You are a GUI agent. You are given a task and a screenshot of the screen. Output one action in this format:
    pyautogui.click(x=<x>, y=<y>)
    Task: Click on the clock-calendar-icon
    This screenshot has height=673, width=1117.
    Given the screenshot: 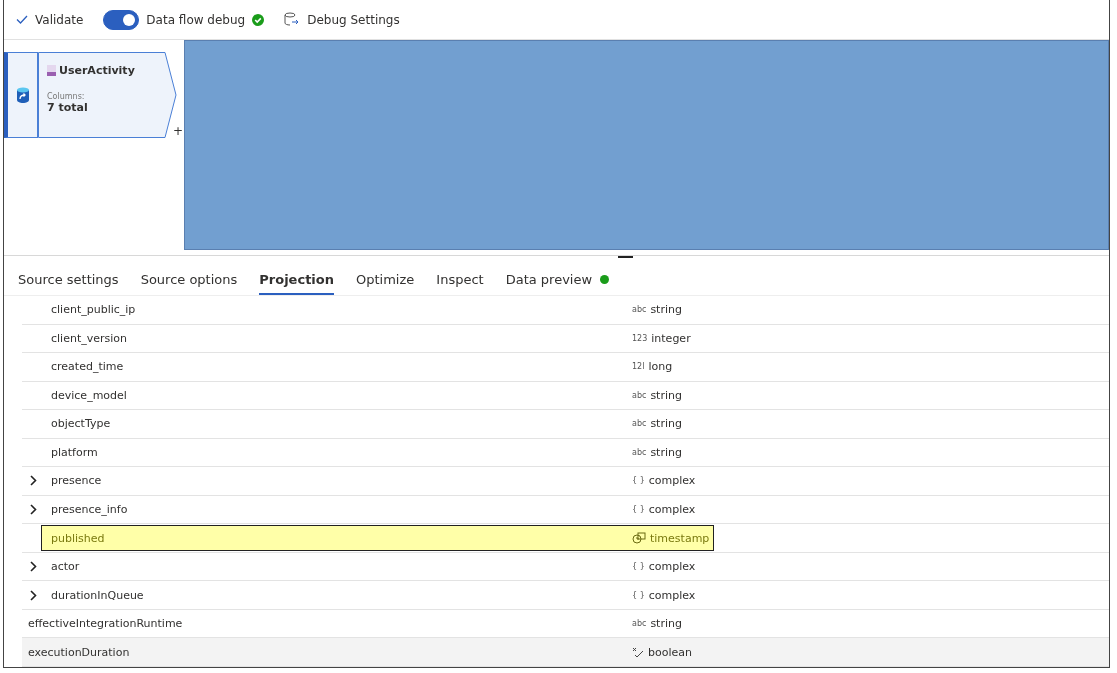 What is the action you would take?
    pyautogui.click(x=639, y=538)
    